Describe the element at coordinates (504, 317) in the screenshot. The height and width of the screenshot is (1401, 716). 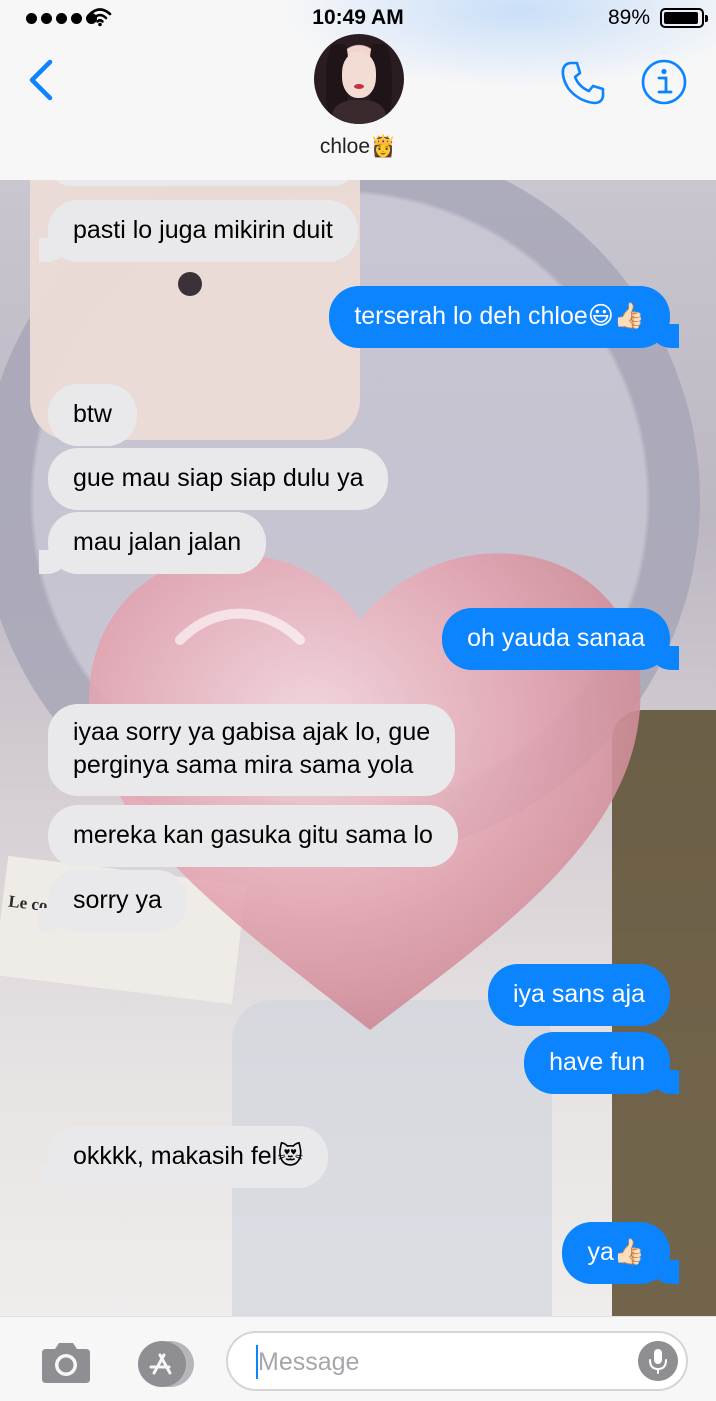
I see `message-bubble-outgoing: terserah lo deh chloe😃👍🏻` at that location.